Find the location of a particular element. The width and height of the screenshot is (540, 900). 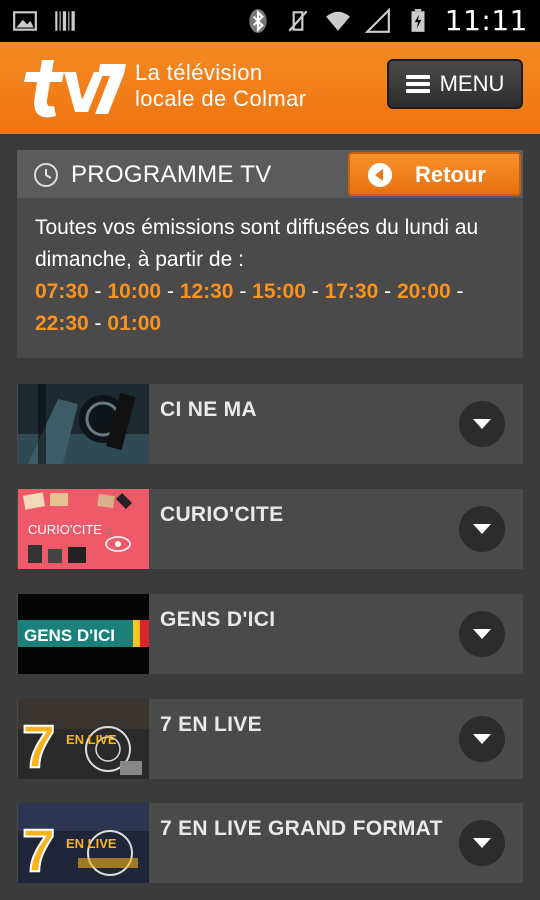

show-item: 7 EN LIVE 7 EN LIVE is located at coordinates (270, 739).